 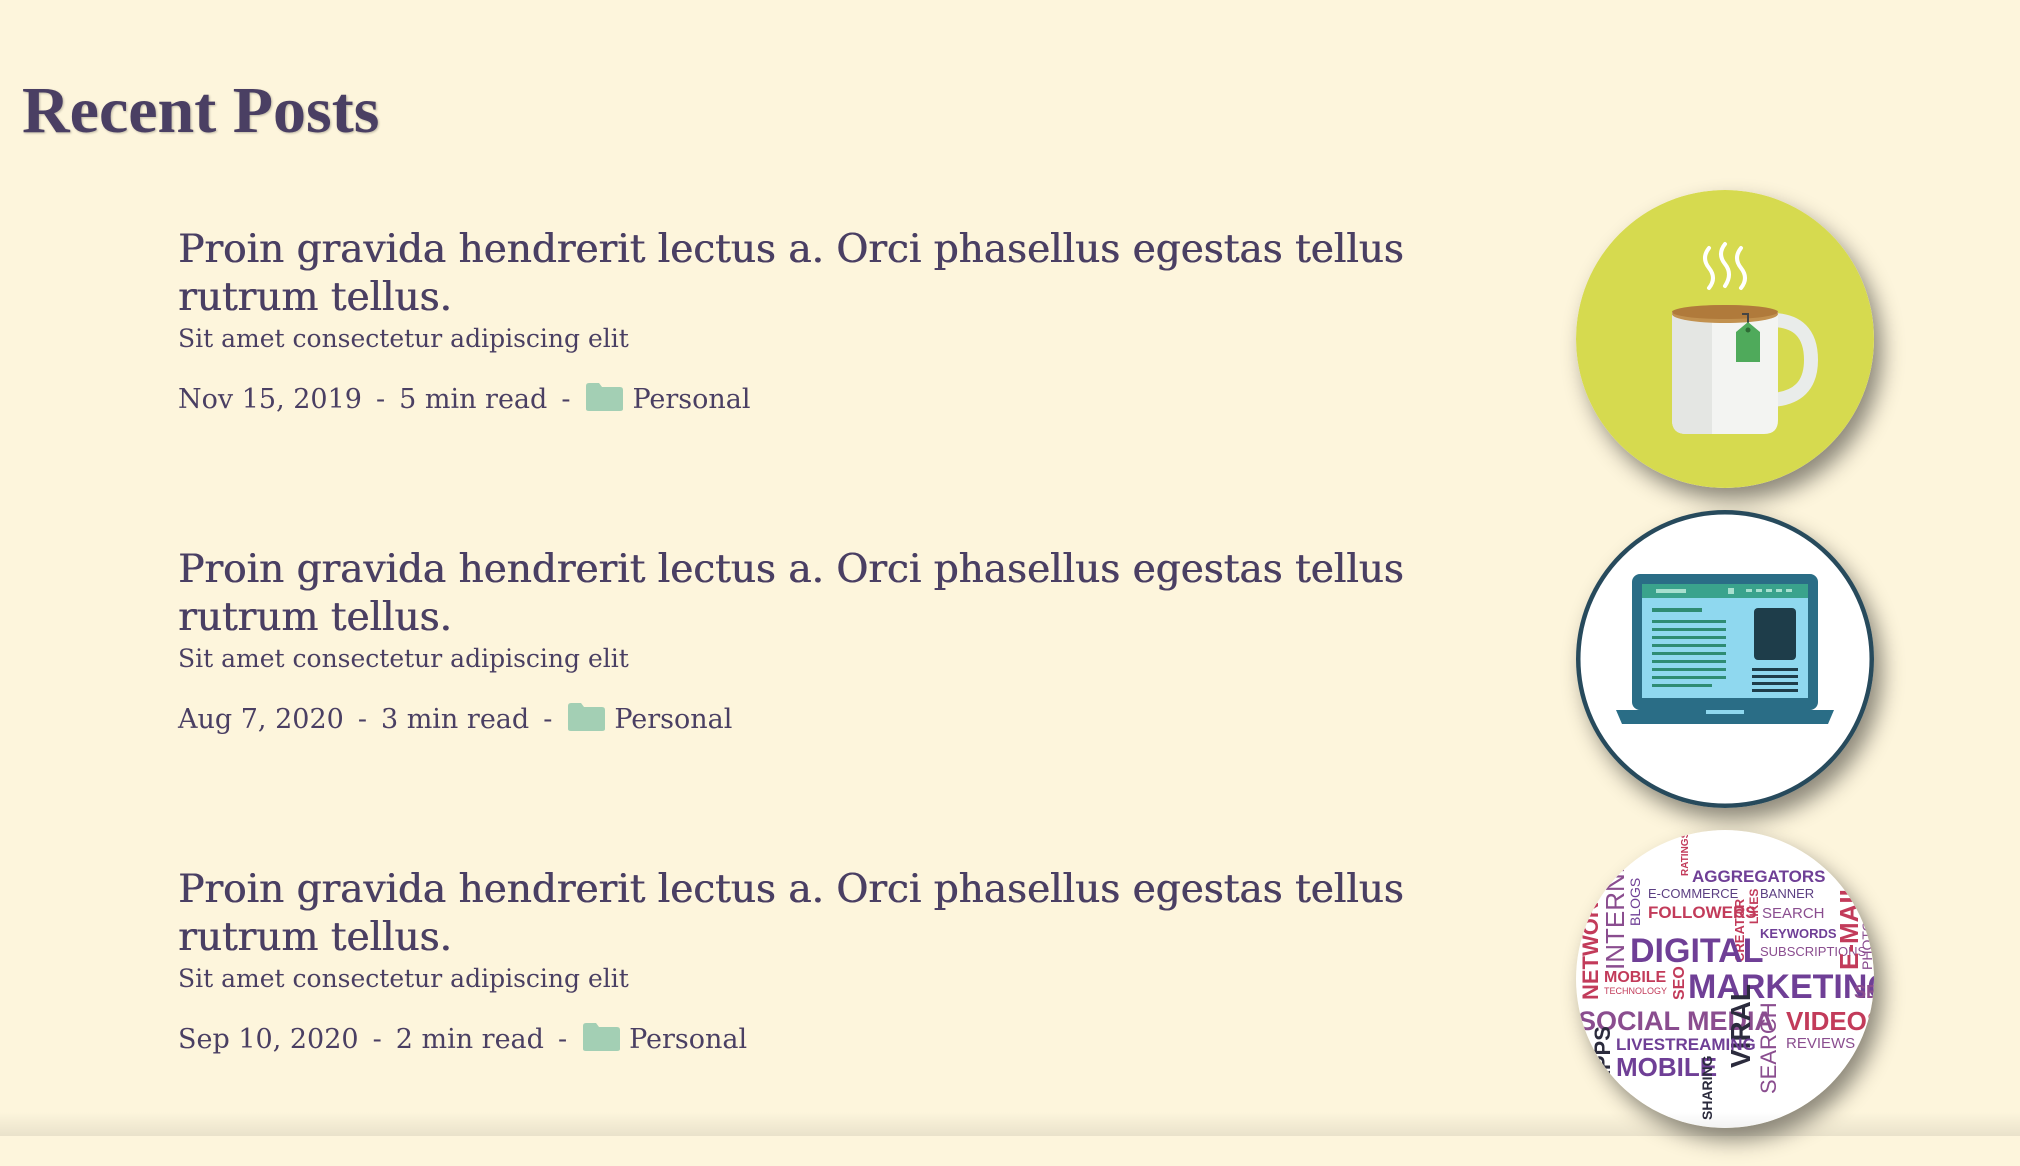 What do you see at coordinates (1602, 1056) in the screenshot?
I see `word-apps: APPS` at bounding box center [1602, 1056].